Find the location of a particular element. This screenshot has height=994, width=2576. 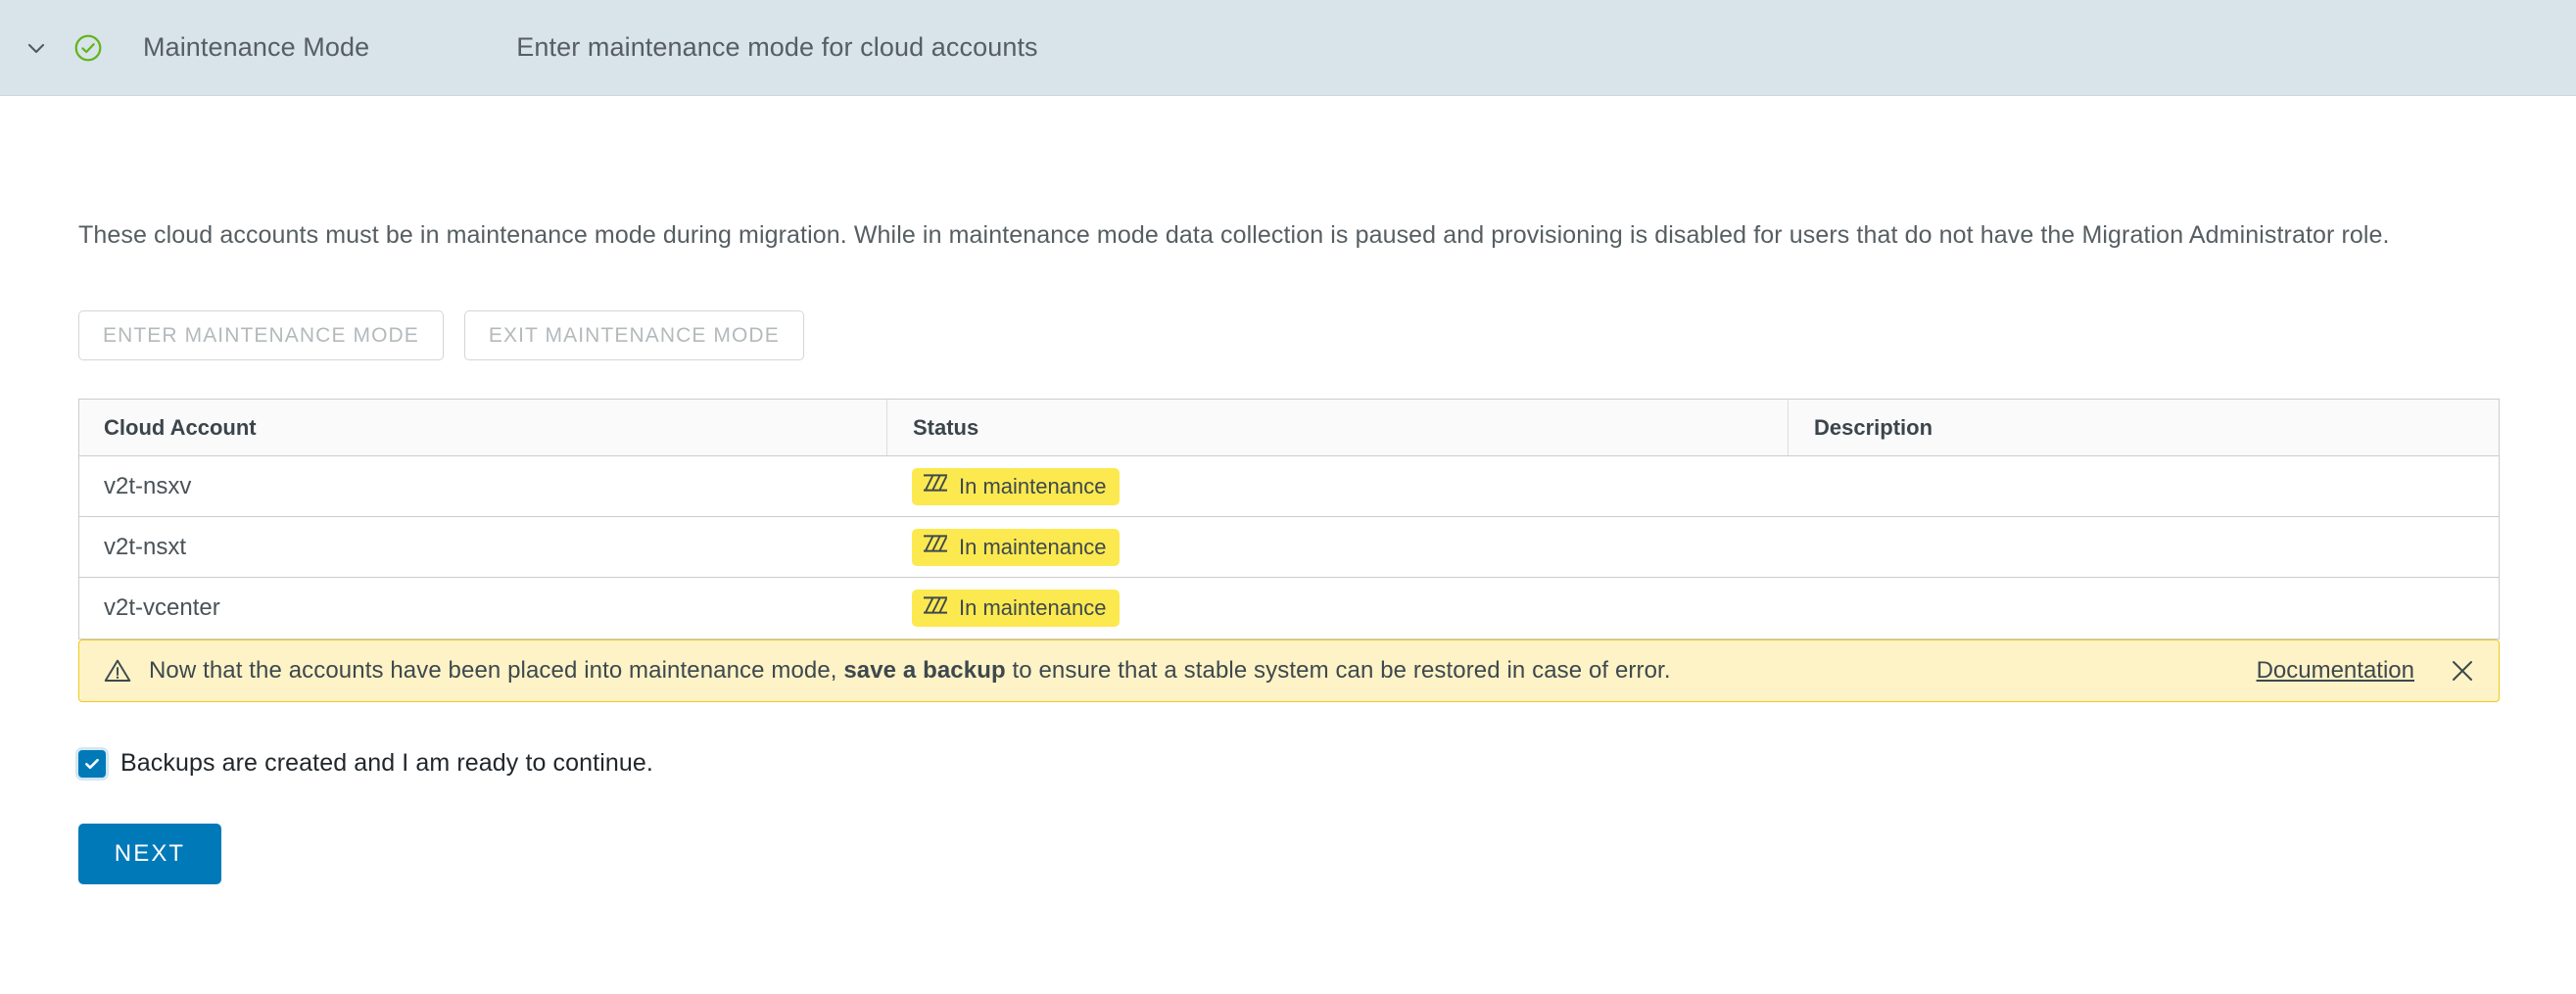

cell-cloud-account: v2t-nsxt is located at coordinates (146, 546).